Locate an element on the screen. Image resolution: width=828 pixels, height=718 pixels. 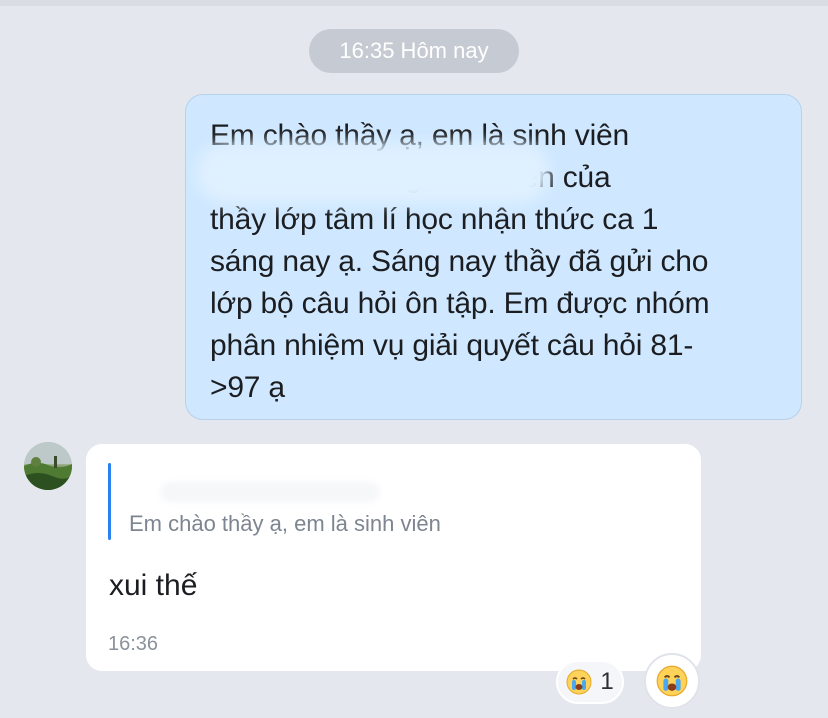
avatar is located at coordinates (48, 466).